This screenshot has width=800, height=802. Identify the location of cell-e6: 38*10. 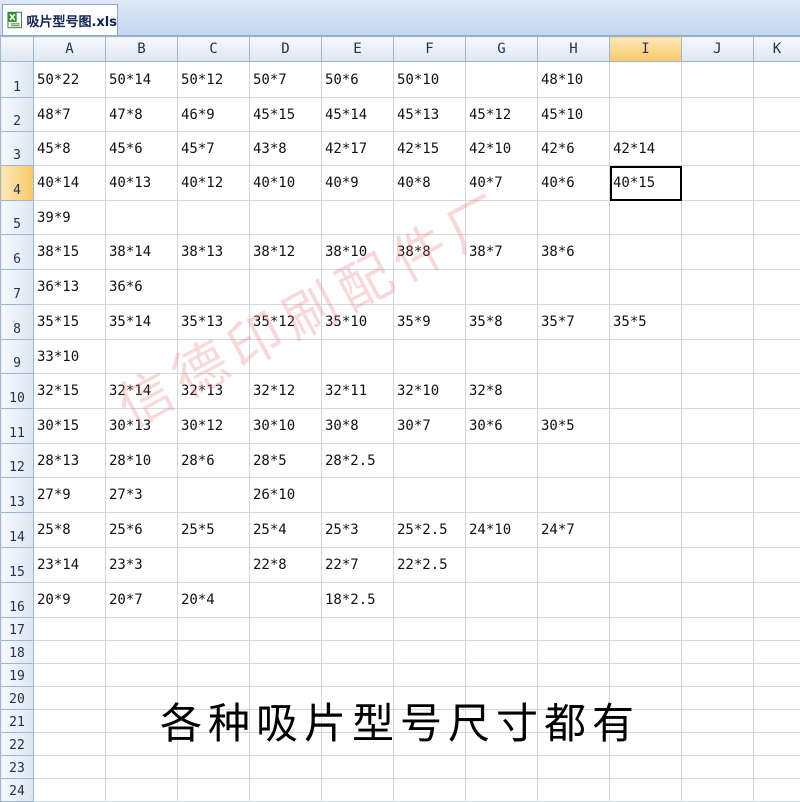
(358, 252).